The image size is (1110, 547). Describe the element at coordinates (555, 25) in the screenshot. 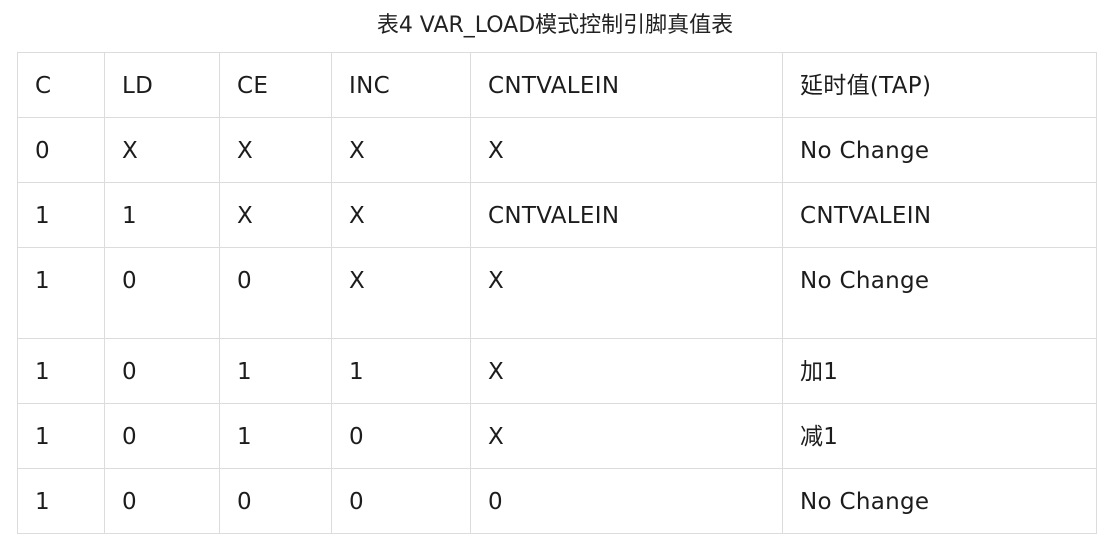

I see `table-caption: 表4 VAR_LOAD模式控制引脚真值表` at that location.